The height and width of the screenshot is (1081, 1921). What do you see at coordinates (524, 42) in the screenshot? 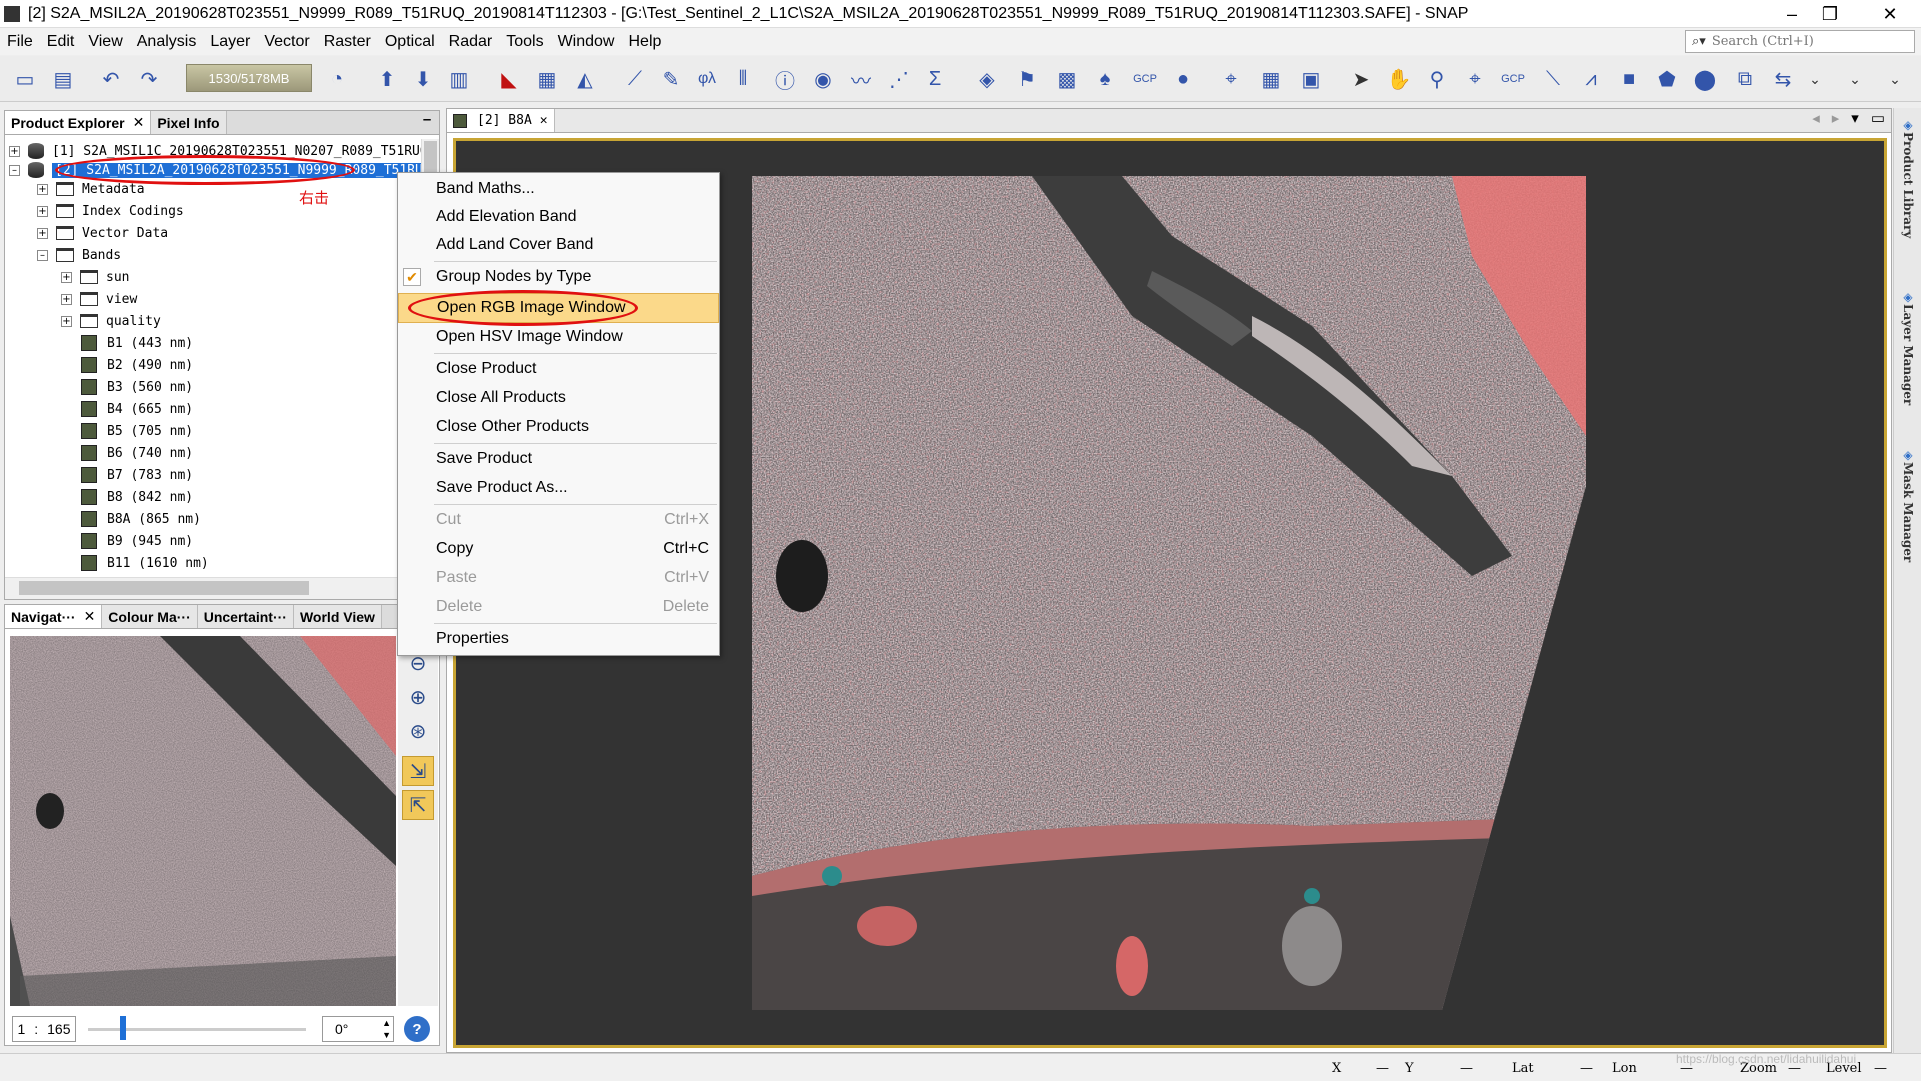
I see `menu-tools: Tools` at bounding box center [524, 42].